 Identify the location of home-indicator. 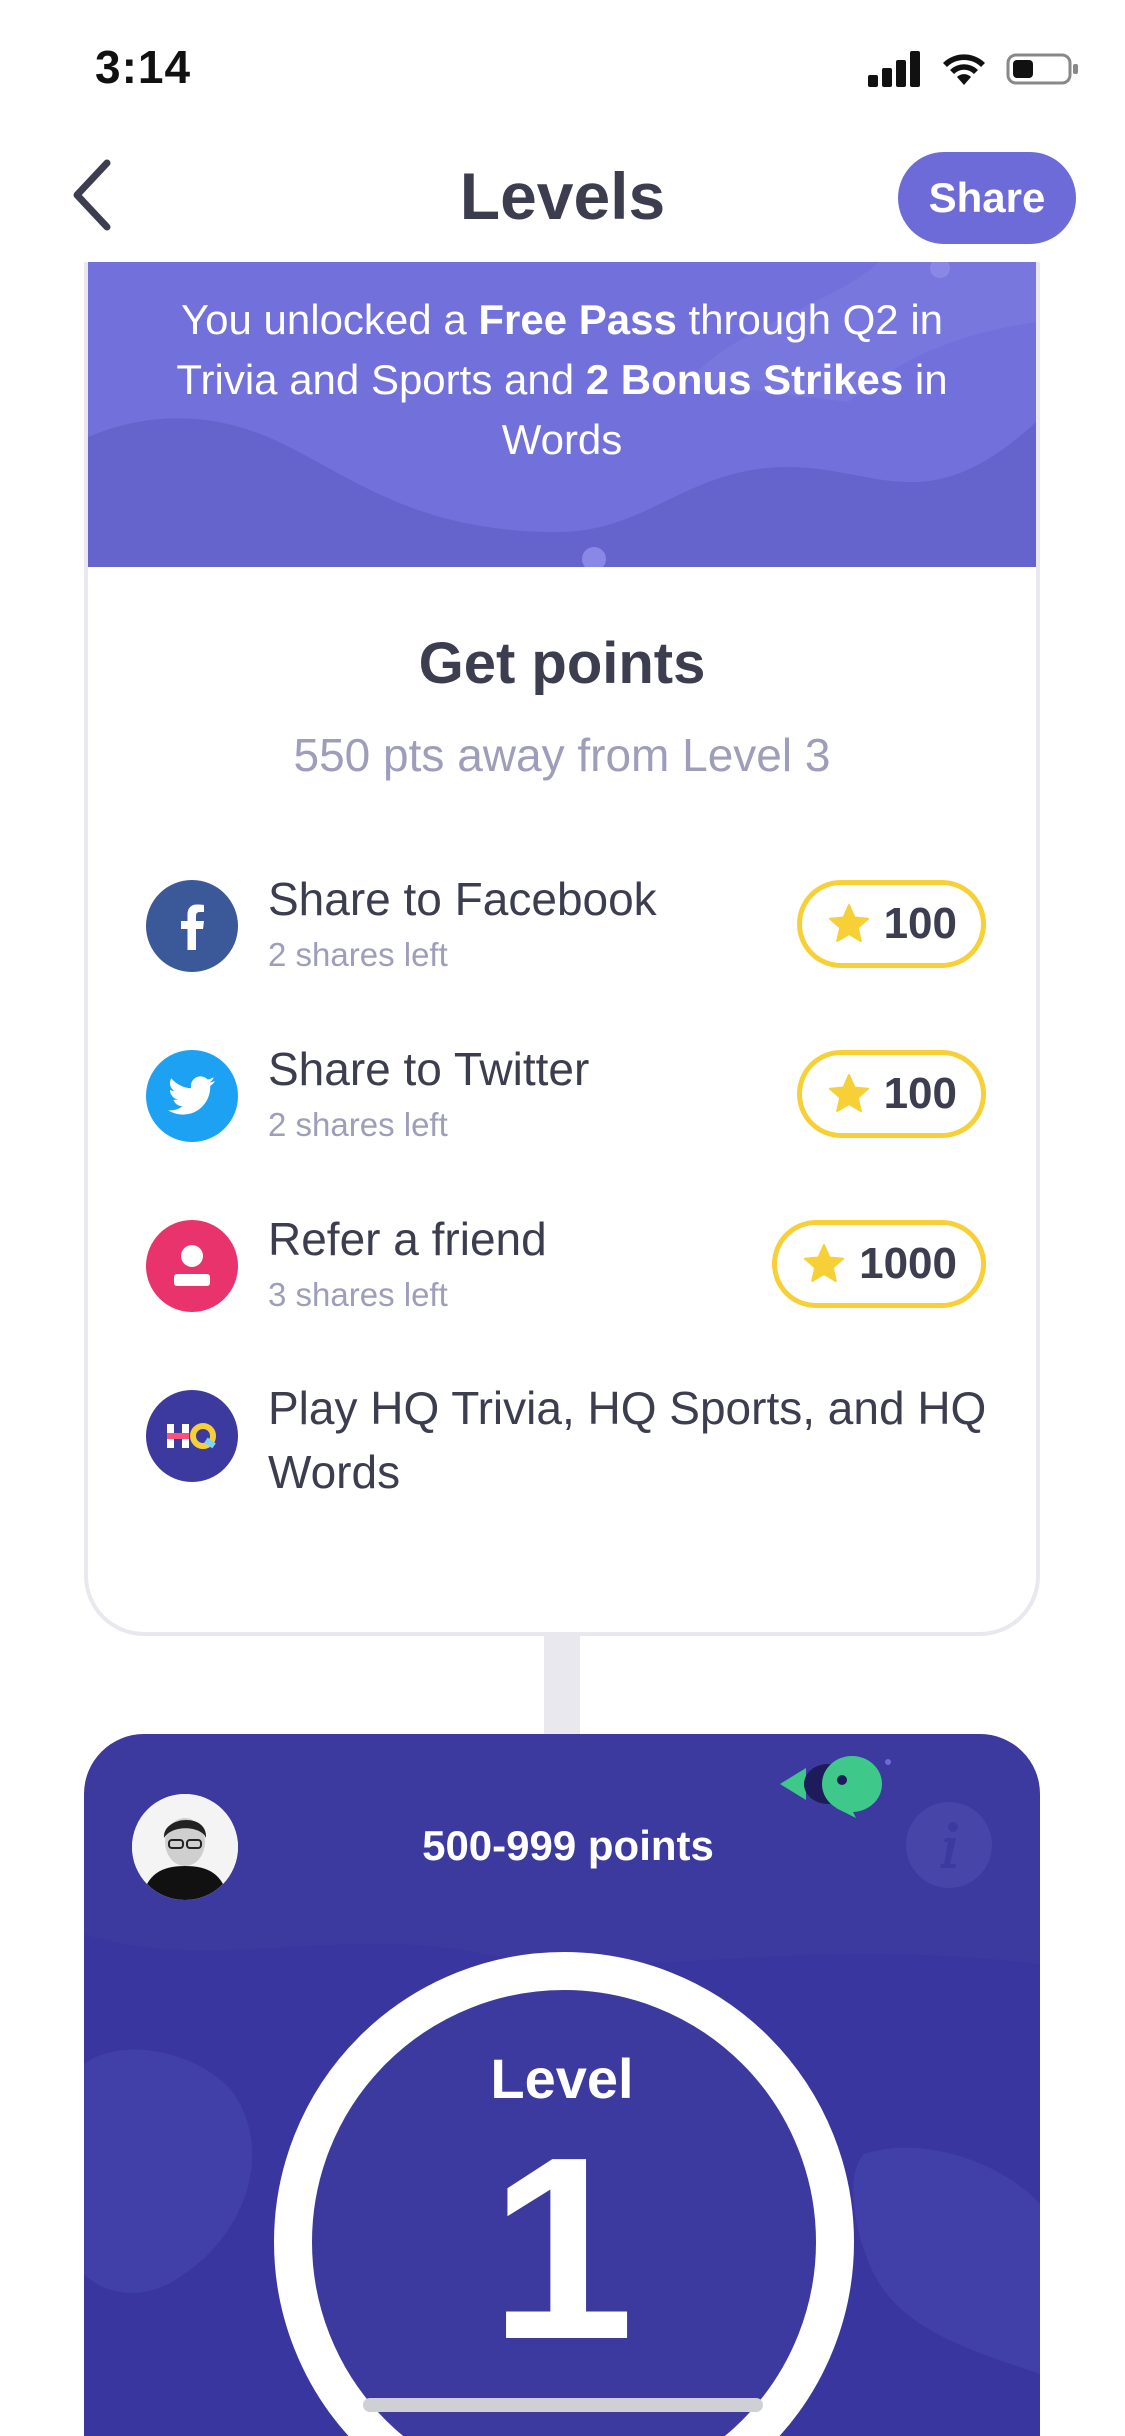
(563, 2405).